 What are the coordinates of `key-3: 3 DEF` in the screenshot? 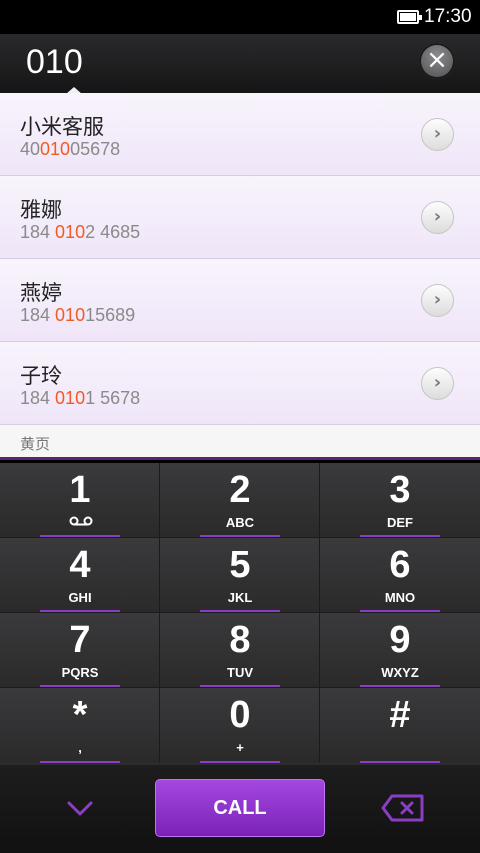 It's located at (400, 500).